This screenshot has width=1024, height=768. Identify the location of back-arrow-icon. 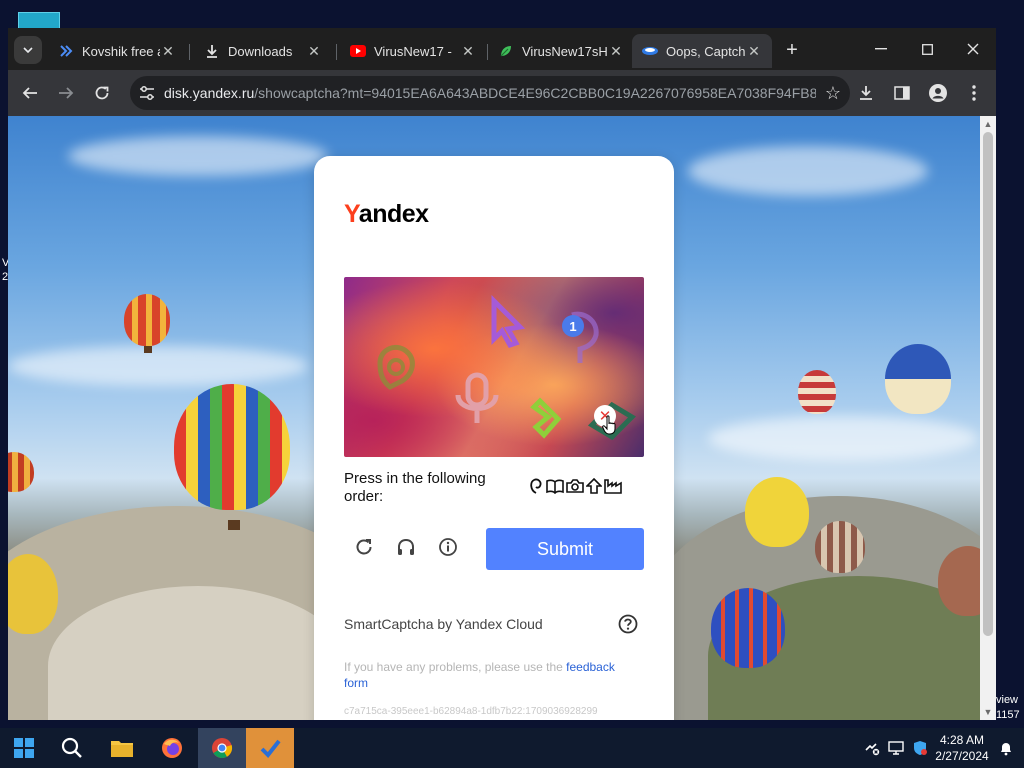
(30, 93).